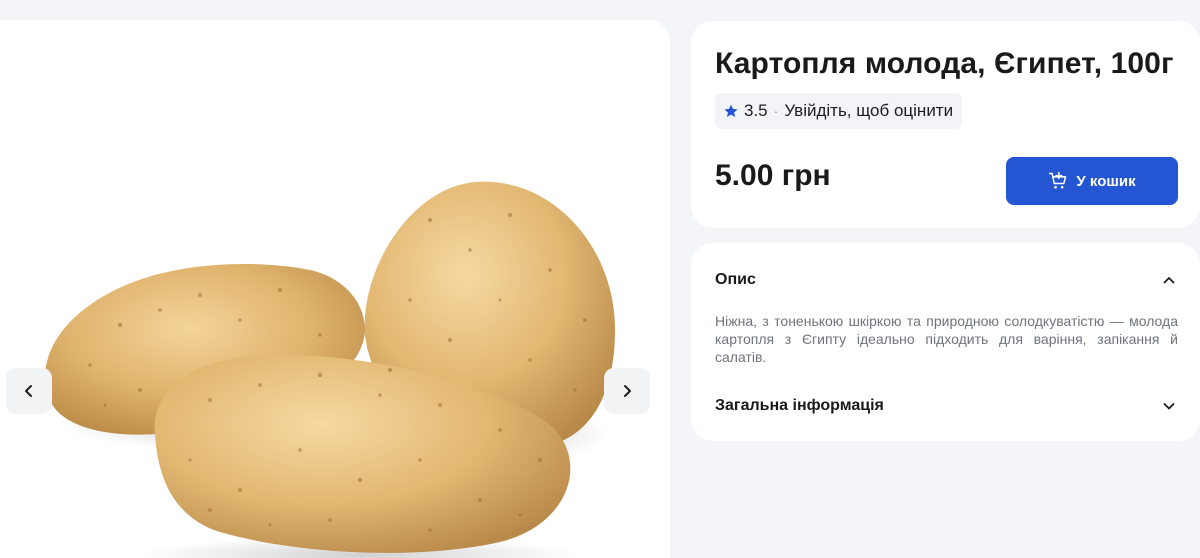 The width and height of the screenshot is (1200, 558). I want to click on rating-chip: 3.5 · Увійдіть, щоб оцінити, so click(839, 111).